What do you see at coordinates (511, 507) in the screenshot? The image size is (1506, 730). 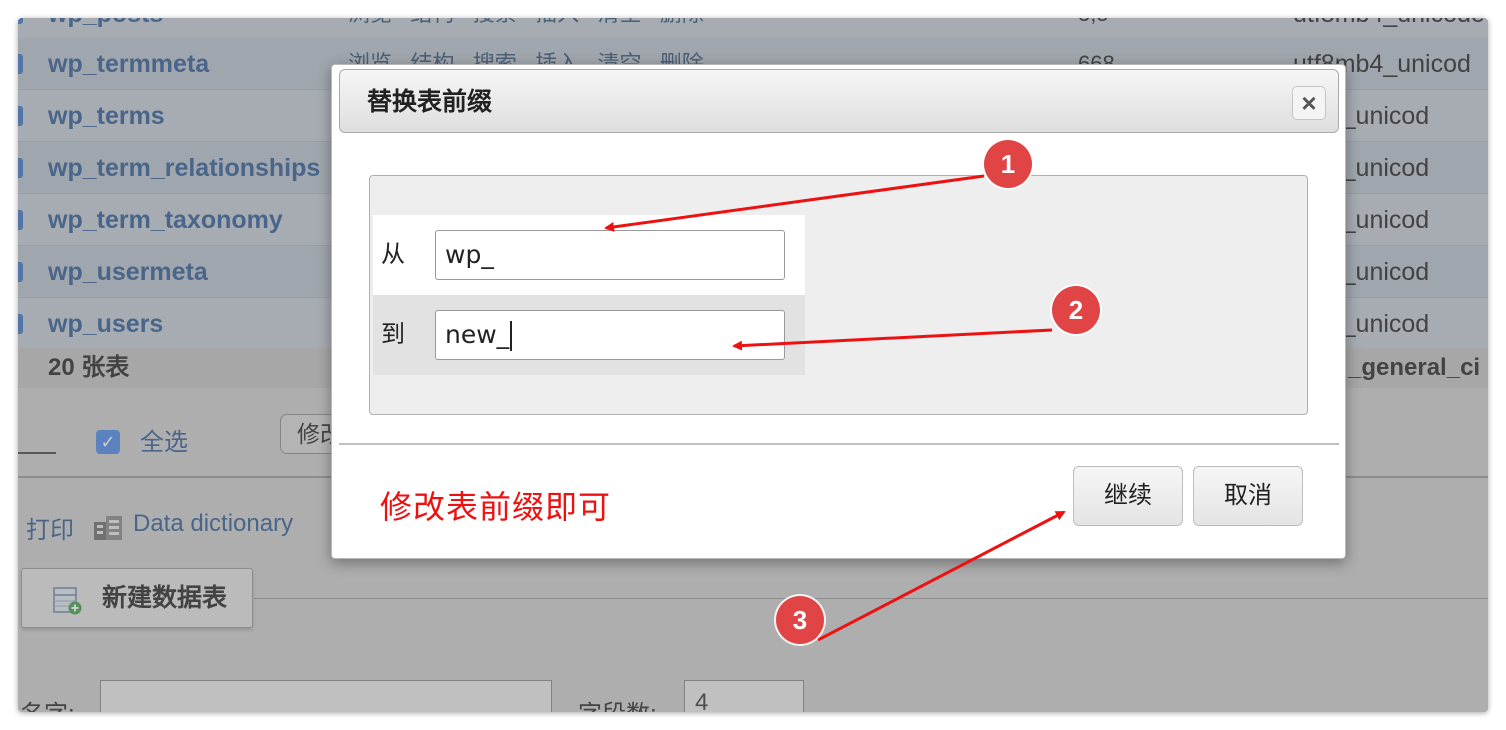 I see `annotation-note: 修改表前缀即可` at bounding box center [511, 507].